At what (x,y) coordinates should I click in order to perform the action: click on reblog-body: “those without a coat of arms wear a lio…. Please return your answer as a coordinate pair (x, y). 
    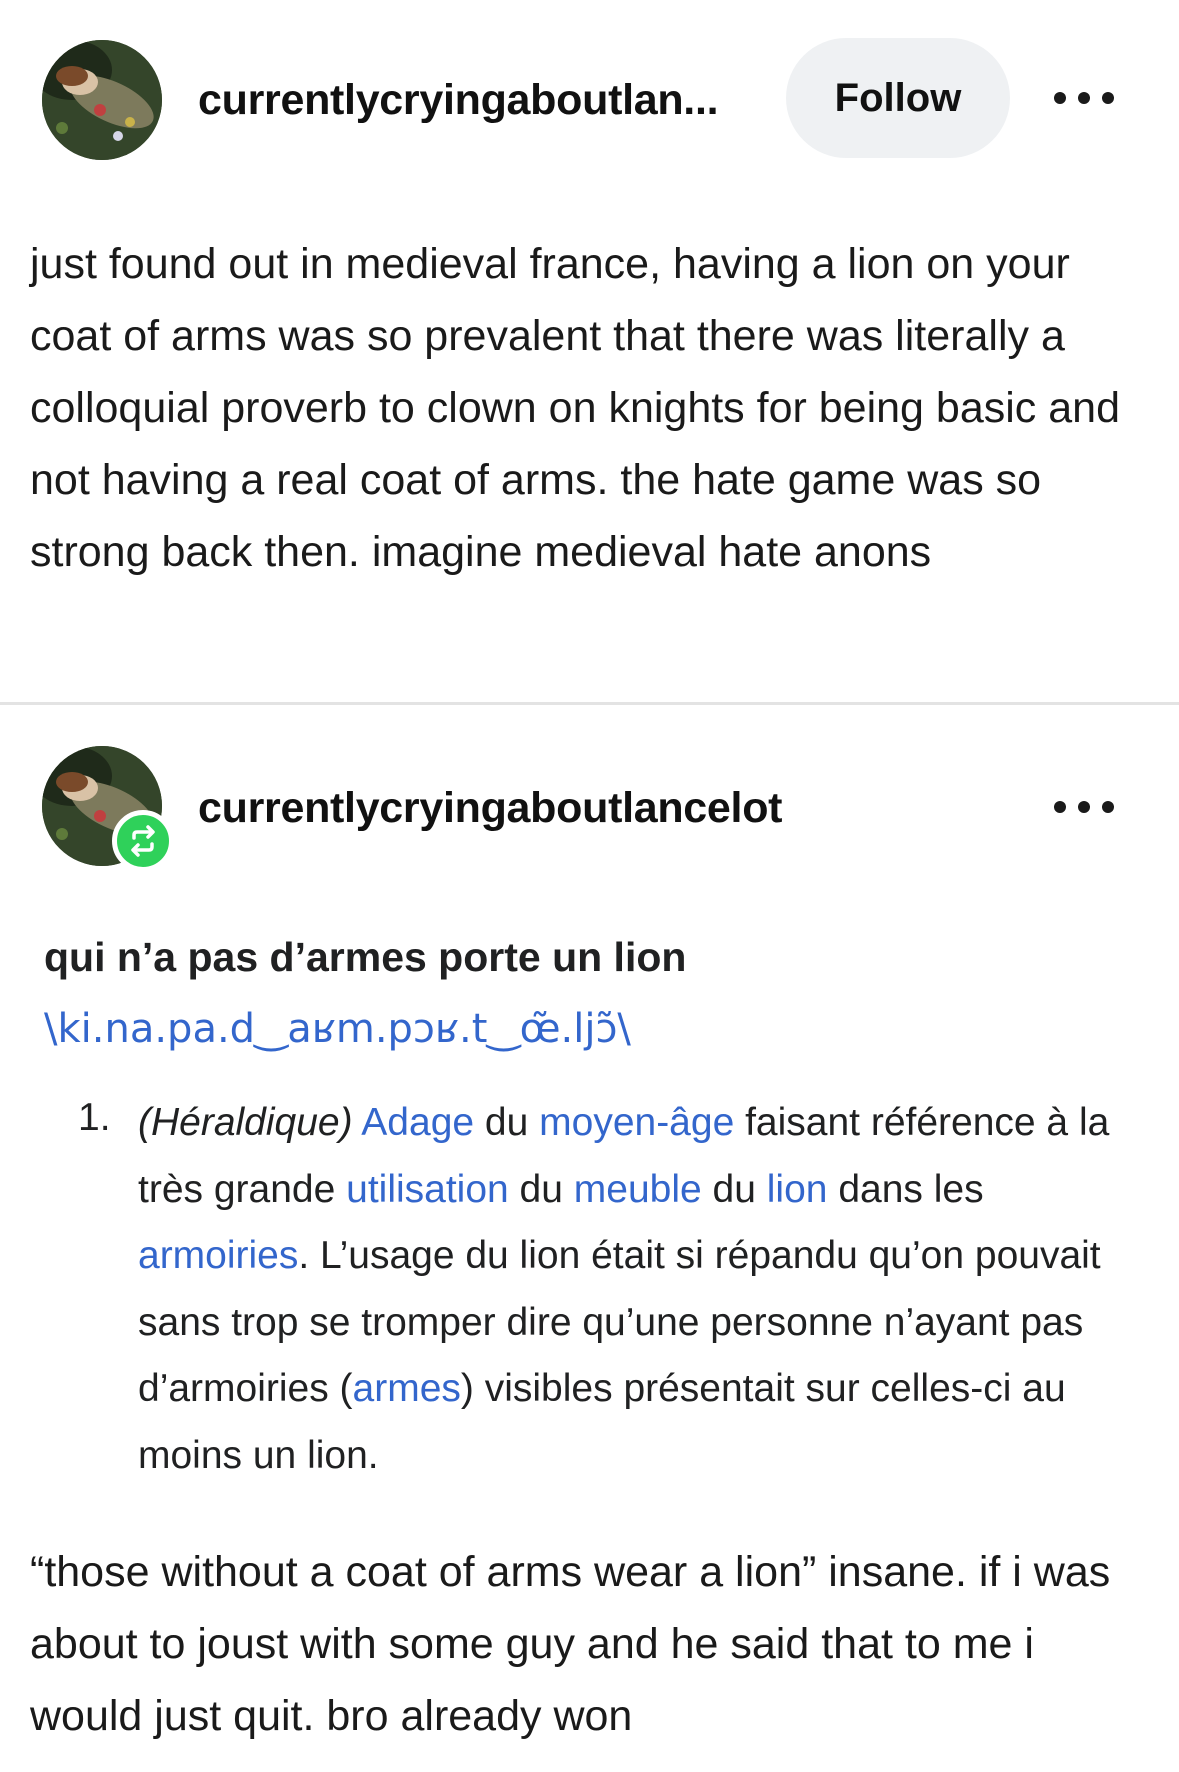
    Looking at the image, I should click on (570, 1644).